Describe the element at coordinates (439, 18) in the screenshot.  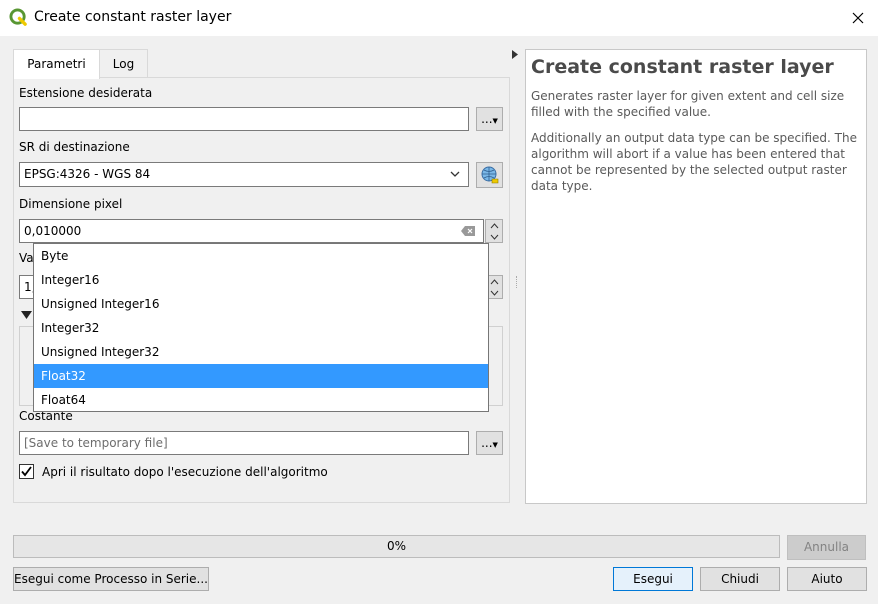
I see `title-bar: Create constant raster layer` at that location.